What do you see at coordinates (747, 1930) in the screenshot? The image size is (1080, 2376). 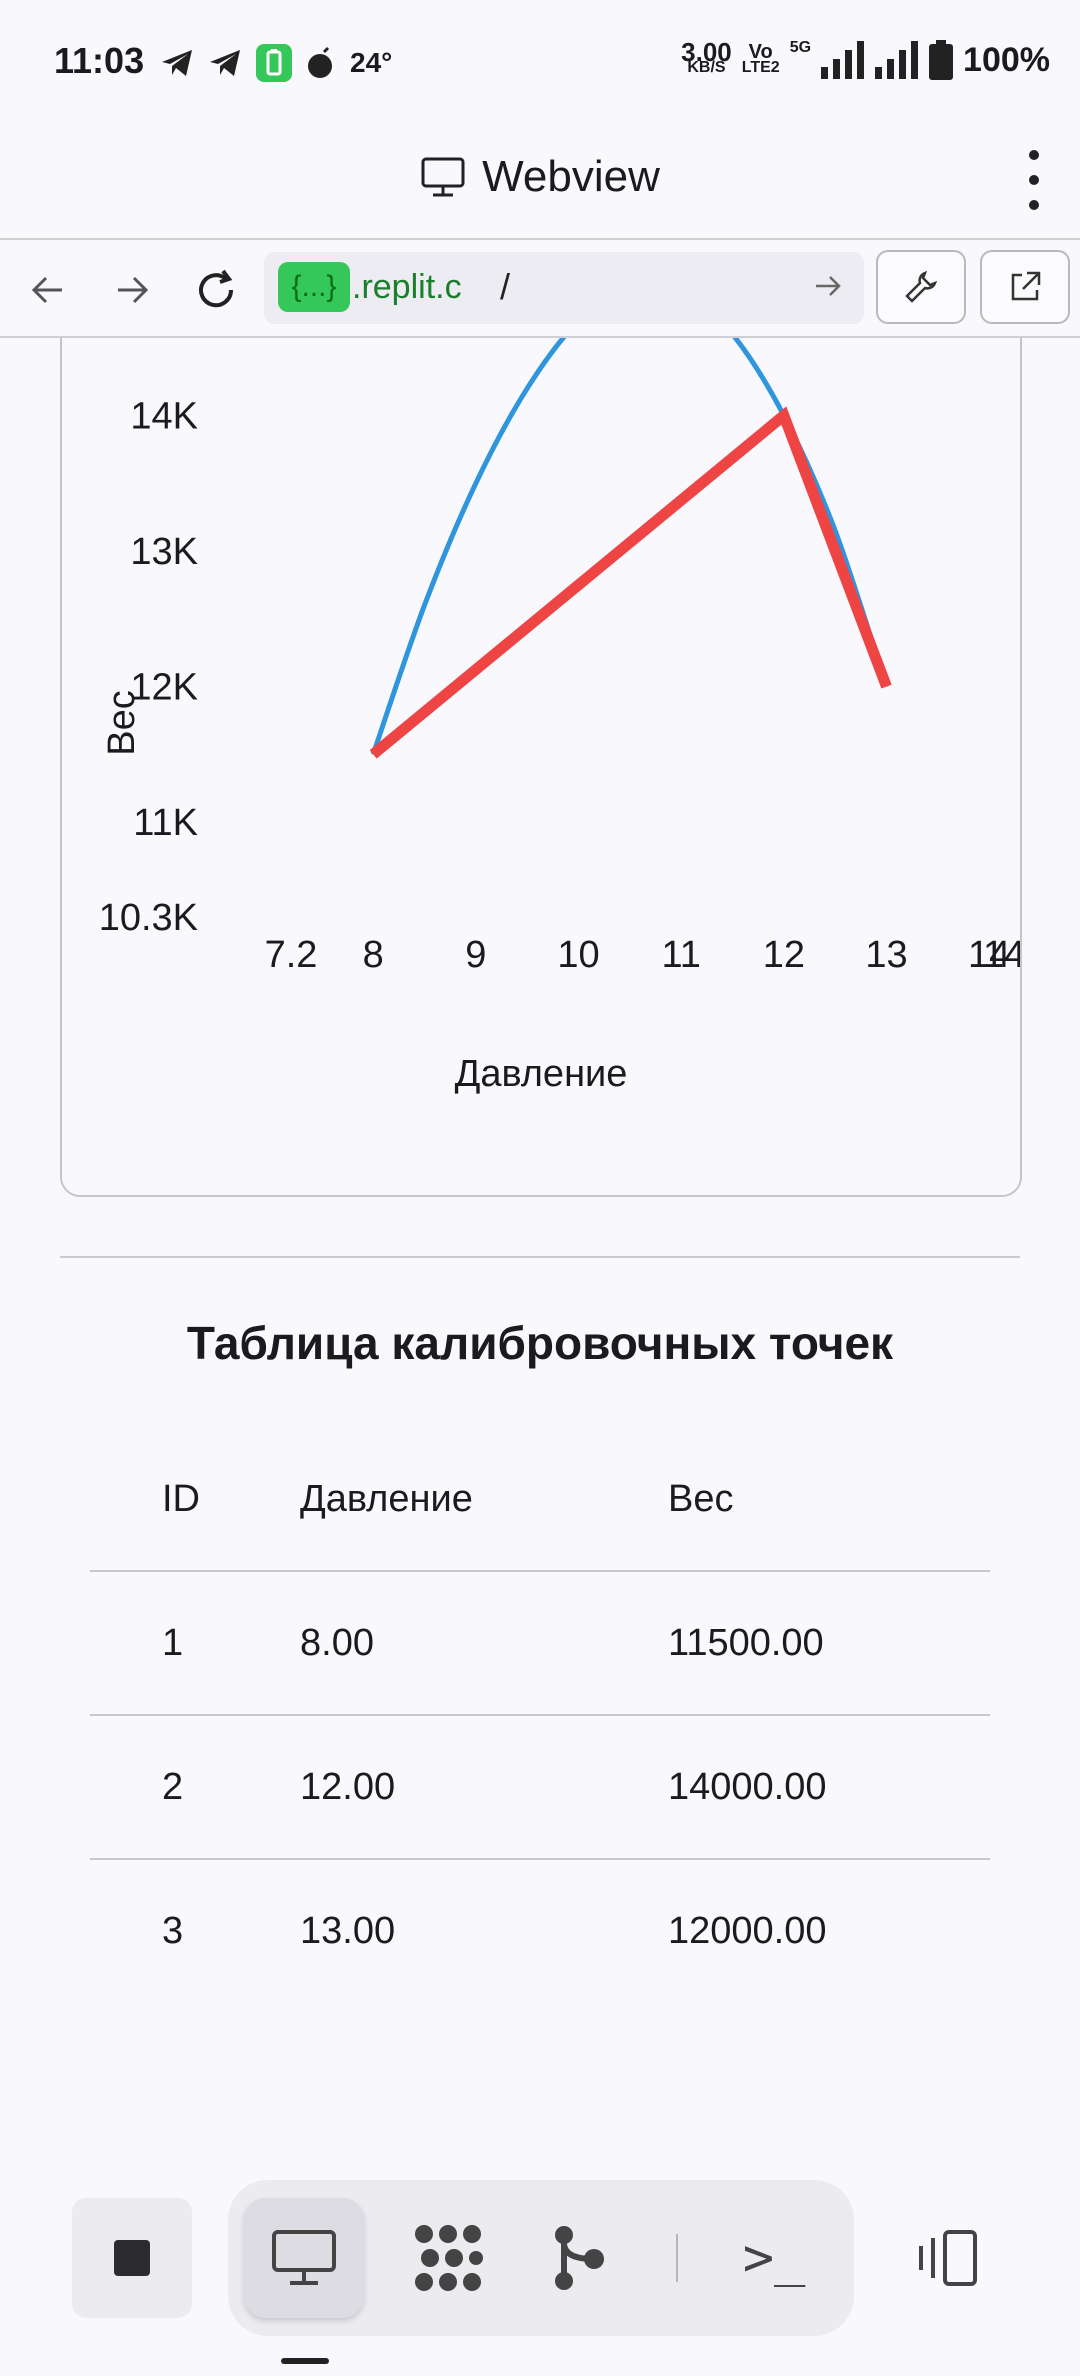 I see `cell-weight: 12000.00` at bounding box center [747, 1930].